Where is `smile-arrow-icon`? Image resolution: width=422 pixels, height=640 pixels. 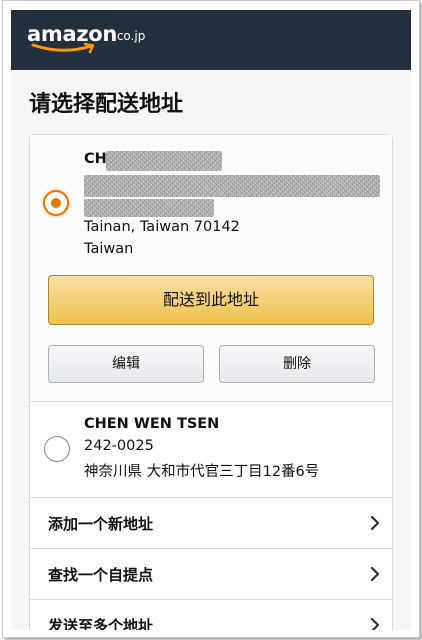
smile-arrow-icon is located at coordinates (63, 48).